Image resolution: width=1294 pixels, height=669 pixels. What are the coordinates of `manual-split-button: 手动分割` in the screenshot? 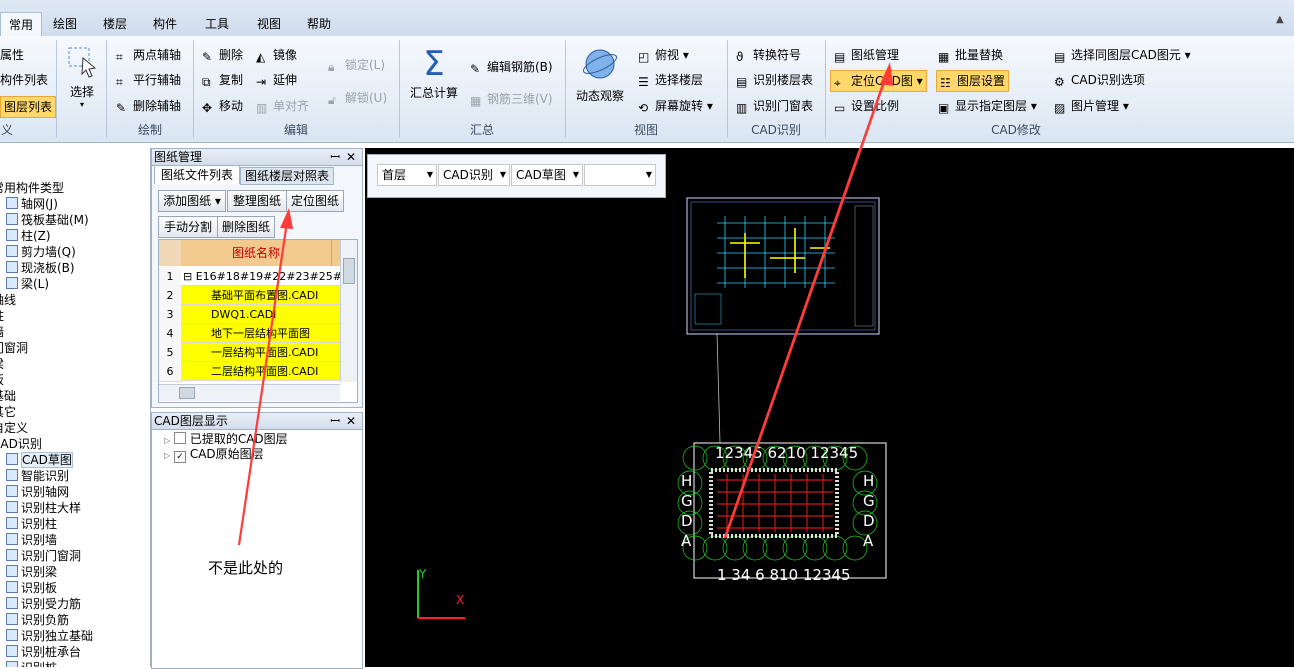 It's located at (188, 227).